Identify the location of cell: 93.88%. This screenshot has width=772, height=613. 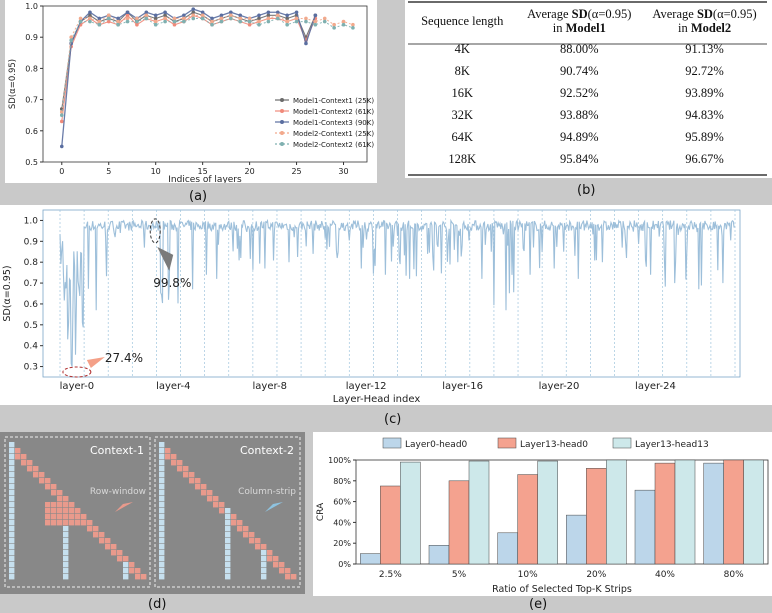
(579, 114).